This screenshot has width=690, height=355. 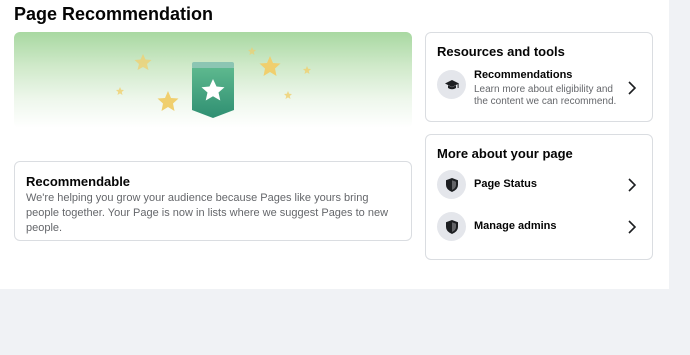 I want to click on banner-illustration, so click(x=213, y=82).